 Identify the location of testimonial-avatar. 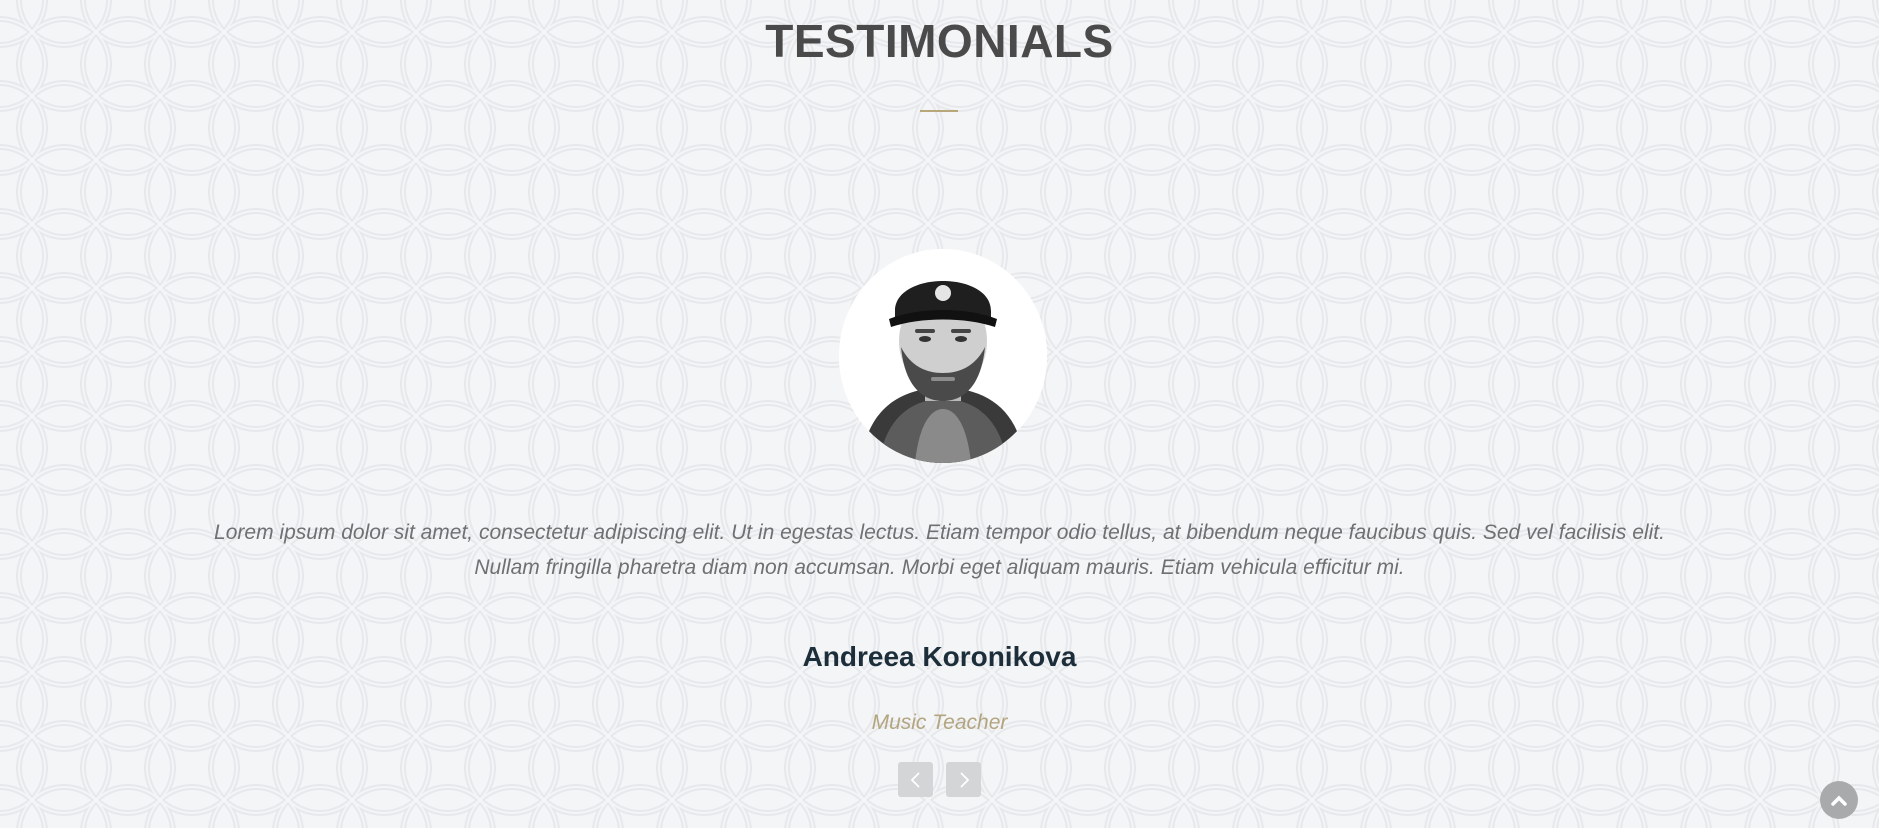
(943, 356).